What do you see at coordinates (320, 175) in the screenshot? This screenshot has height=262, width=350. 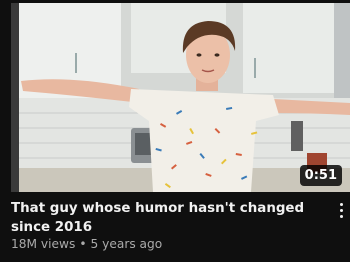 I see `duration-badge: 0:51` at bounding box center [320, 175].